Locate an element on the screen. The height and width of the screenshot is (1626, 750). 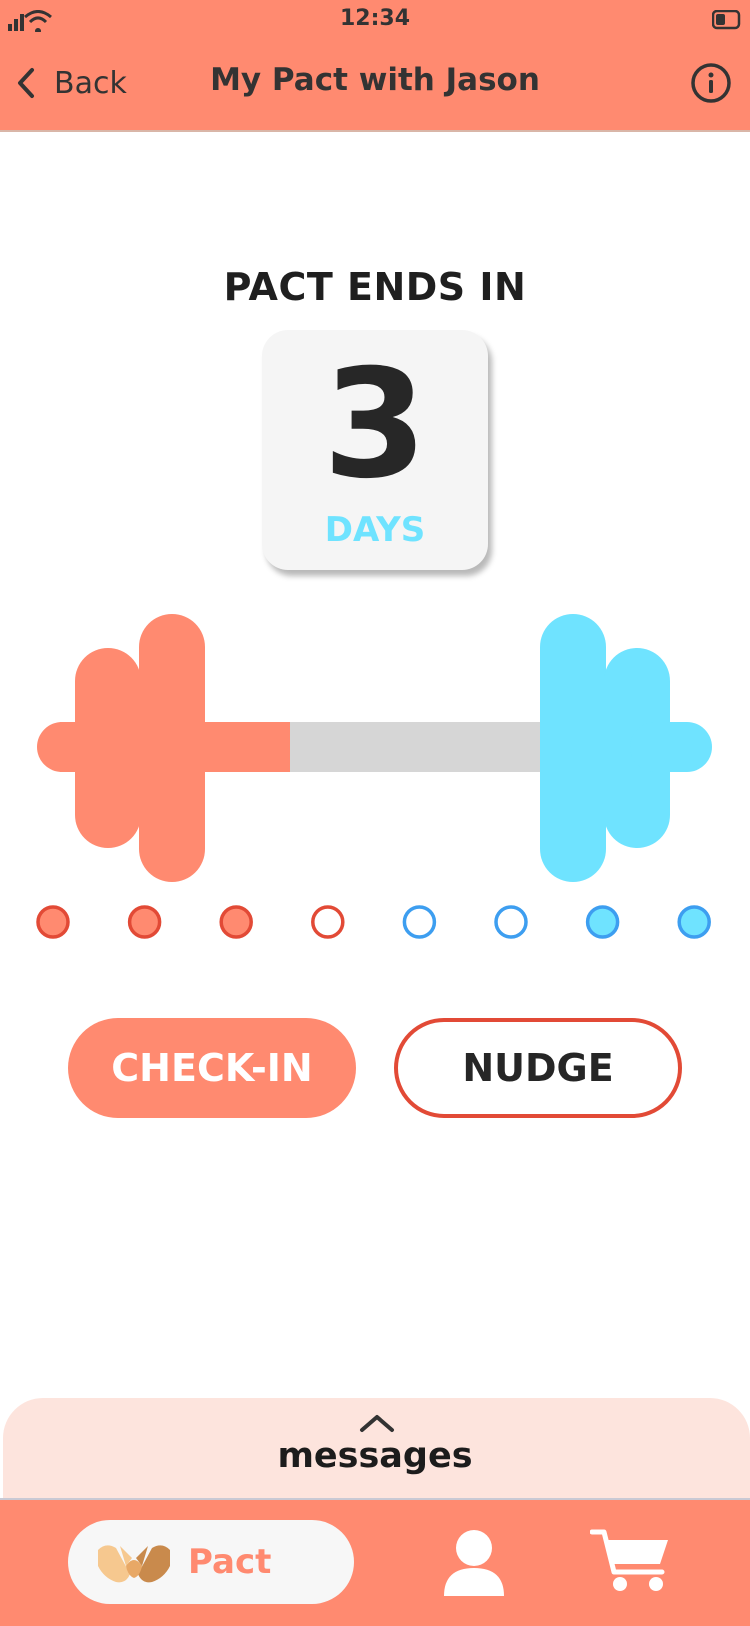
days-label: DAYS is located at coordinates (375, 530).